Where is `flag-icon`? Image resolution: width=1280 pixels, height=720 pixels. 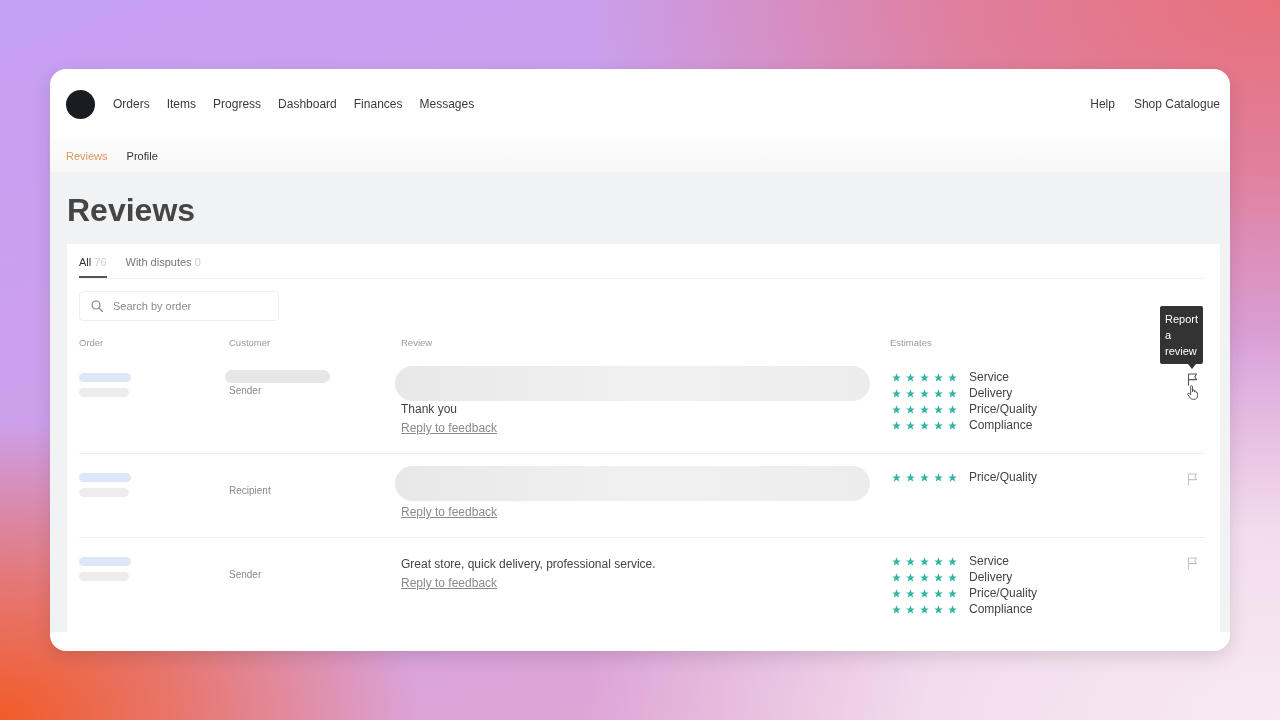 flag-icon is located at coordinates (1192, 379).